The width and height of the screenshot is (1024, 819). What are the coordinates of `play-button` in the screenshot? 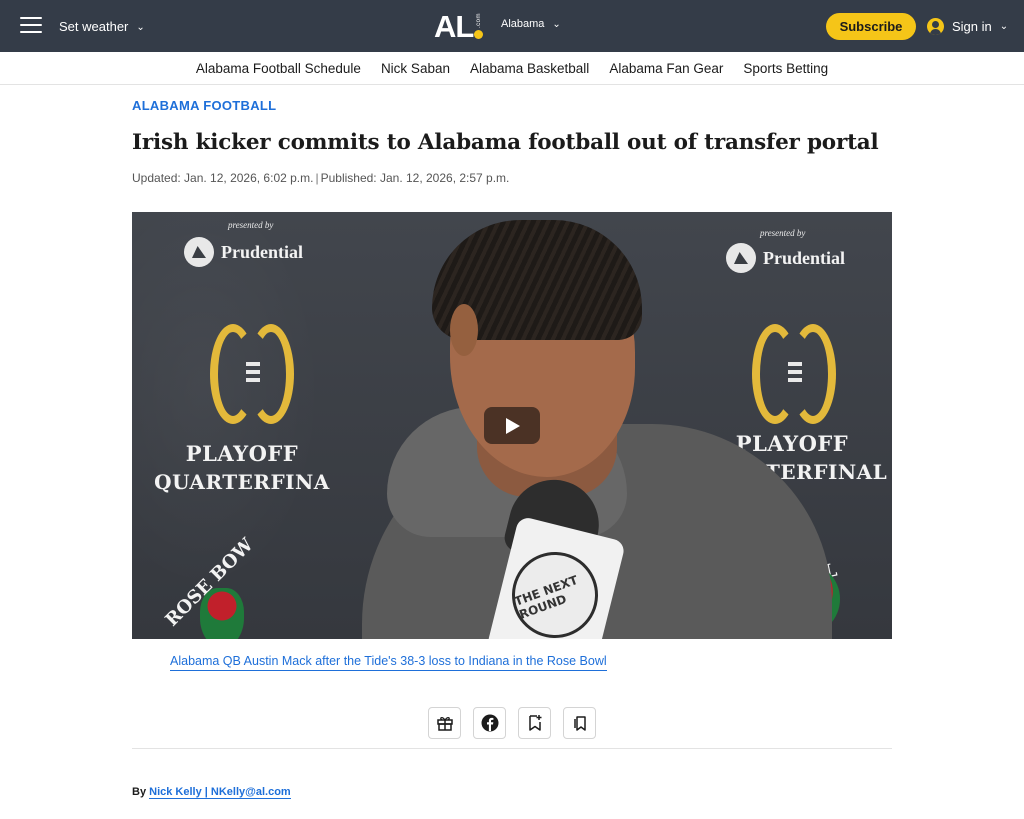 It's located at (512, 425).